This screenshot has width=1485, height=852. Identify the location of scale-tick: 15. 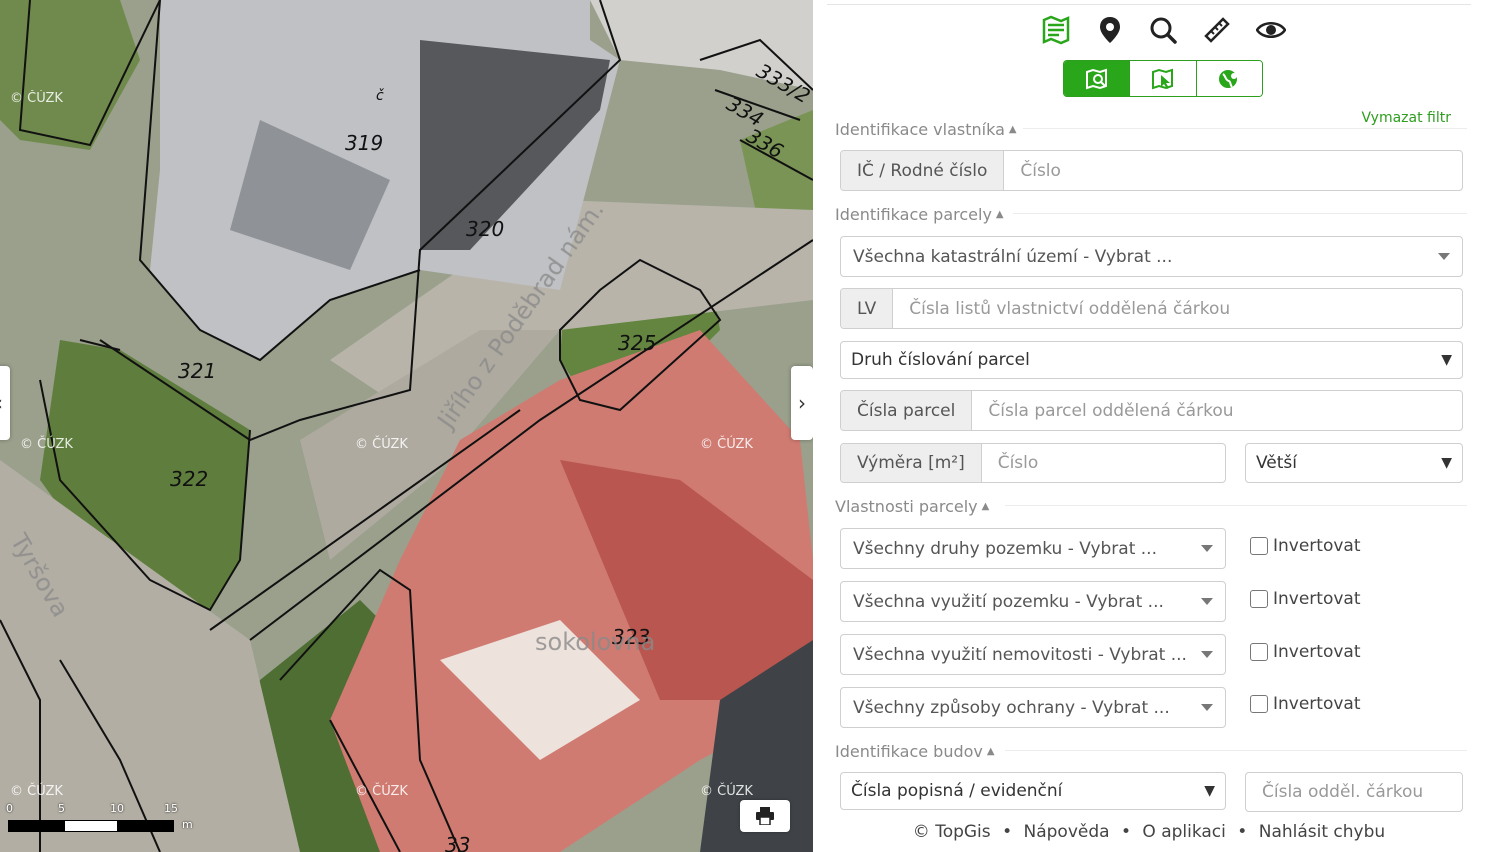
(171, 808).